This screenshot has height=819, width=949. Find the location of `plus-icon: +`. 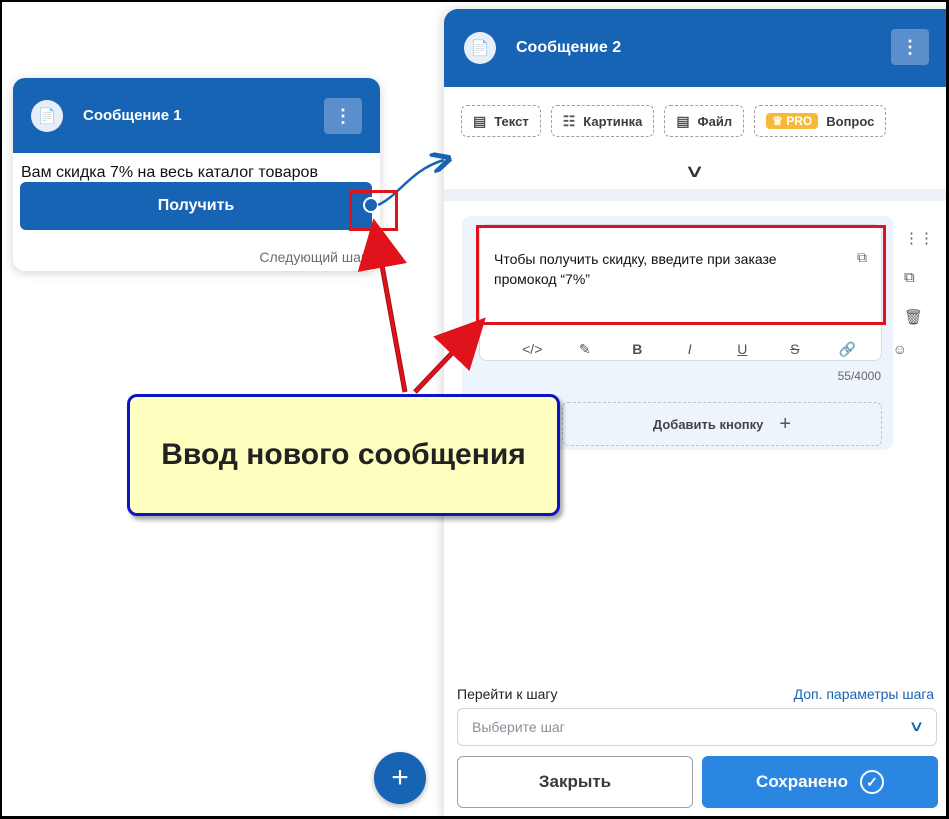

plus-icon: + is located at coordinates (785, 423).